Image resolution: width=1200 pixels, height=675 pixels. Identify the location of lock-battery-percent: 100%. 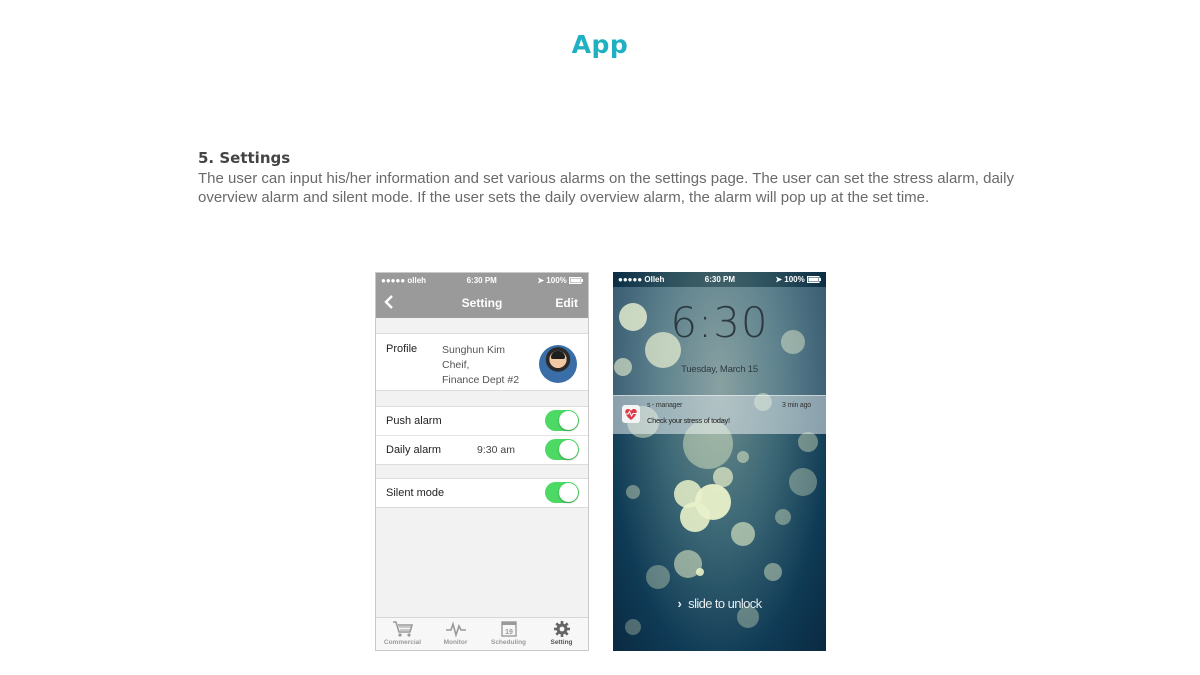
(794, 279).